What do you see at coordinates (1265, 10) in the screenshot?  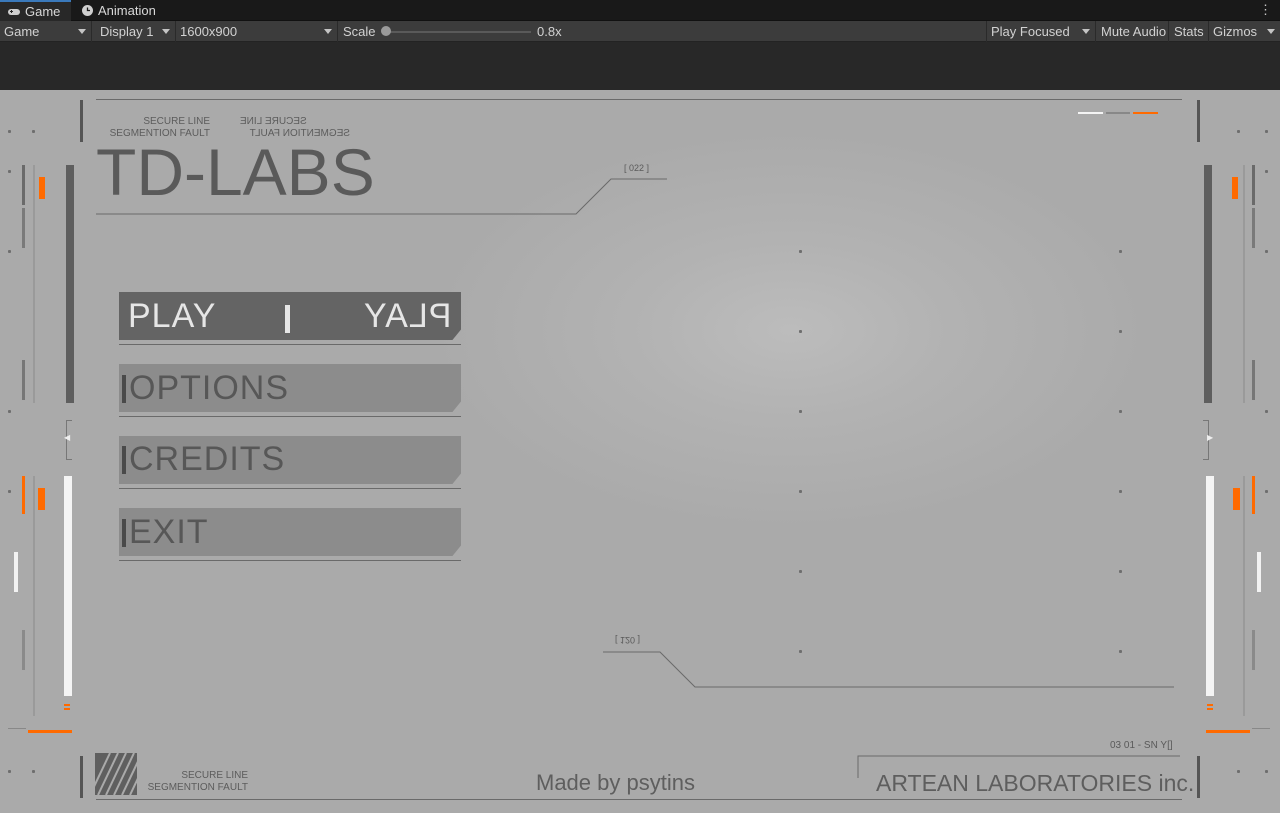 I see `more-options-icon: ⋮` at bounding box center [1265, 10].